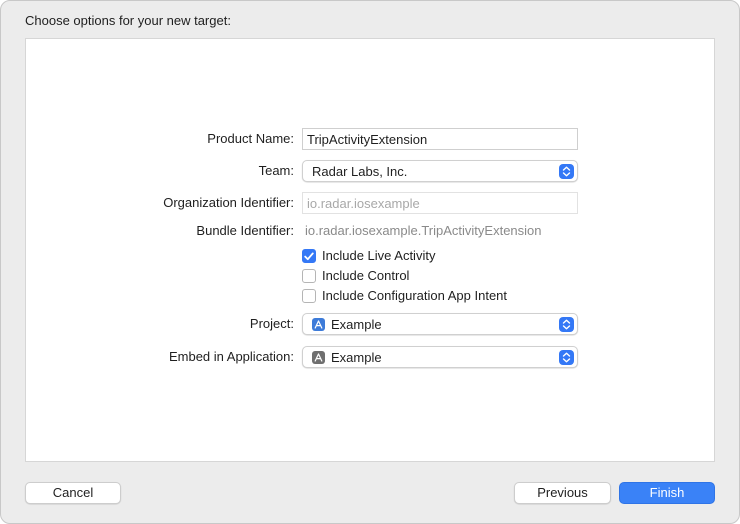 This screenshot has width=740, height=524. Describe the element at coordinates (452, 276) in the screenshot. I see `include-control-checkbox-row: Include Control` at that location.